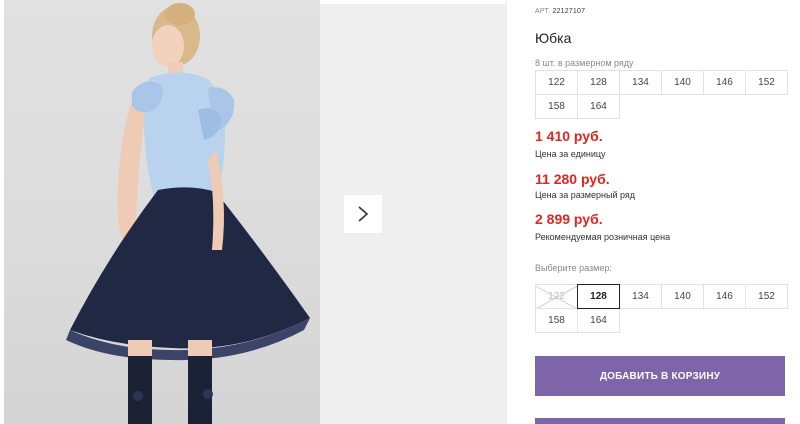  Describe the element at coordinates (572, 179) in the screenshot. I see `range-price: 11 280 руб.` at that location.